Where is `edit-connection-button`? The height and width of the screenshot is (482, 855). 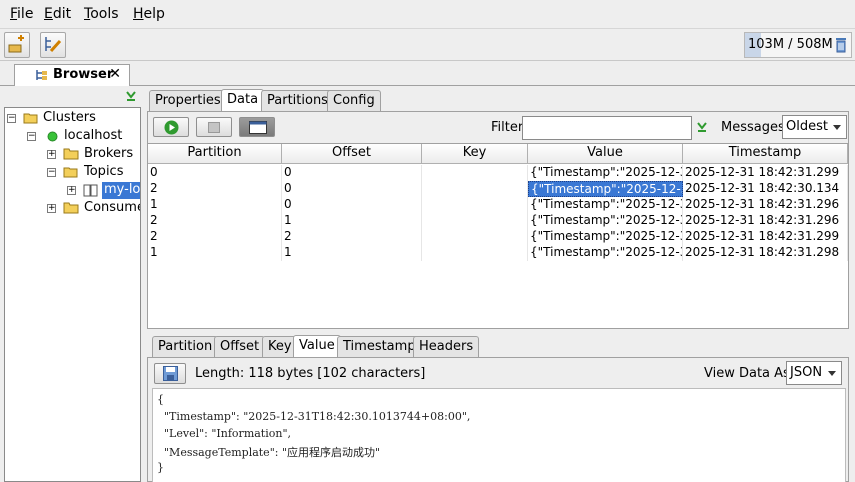
edit-connection-button is located at coordinates (53, 45).